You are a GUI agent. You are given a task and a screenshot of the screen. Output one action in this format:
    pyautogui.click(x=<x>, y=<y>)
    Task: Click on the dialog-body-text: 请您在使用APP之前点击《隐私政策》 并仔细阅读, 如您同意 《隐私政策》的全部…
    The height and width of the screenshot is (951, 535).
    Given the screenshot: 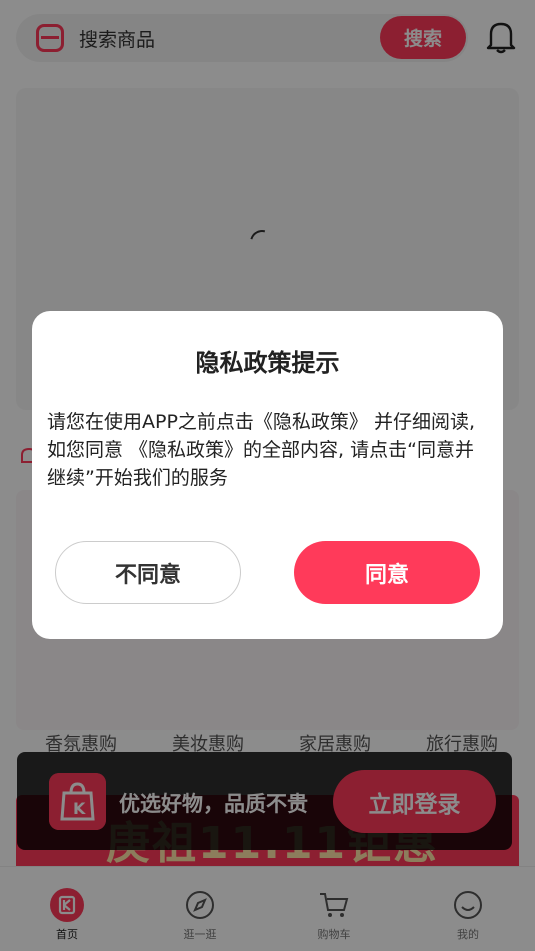 What is the action you would take?
    pyautogui.click(x=261, y=450)
    